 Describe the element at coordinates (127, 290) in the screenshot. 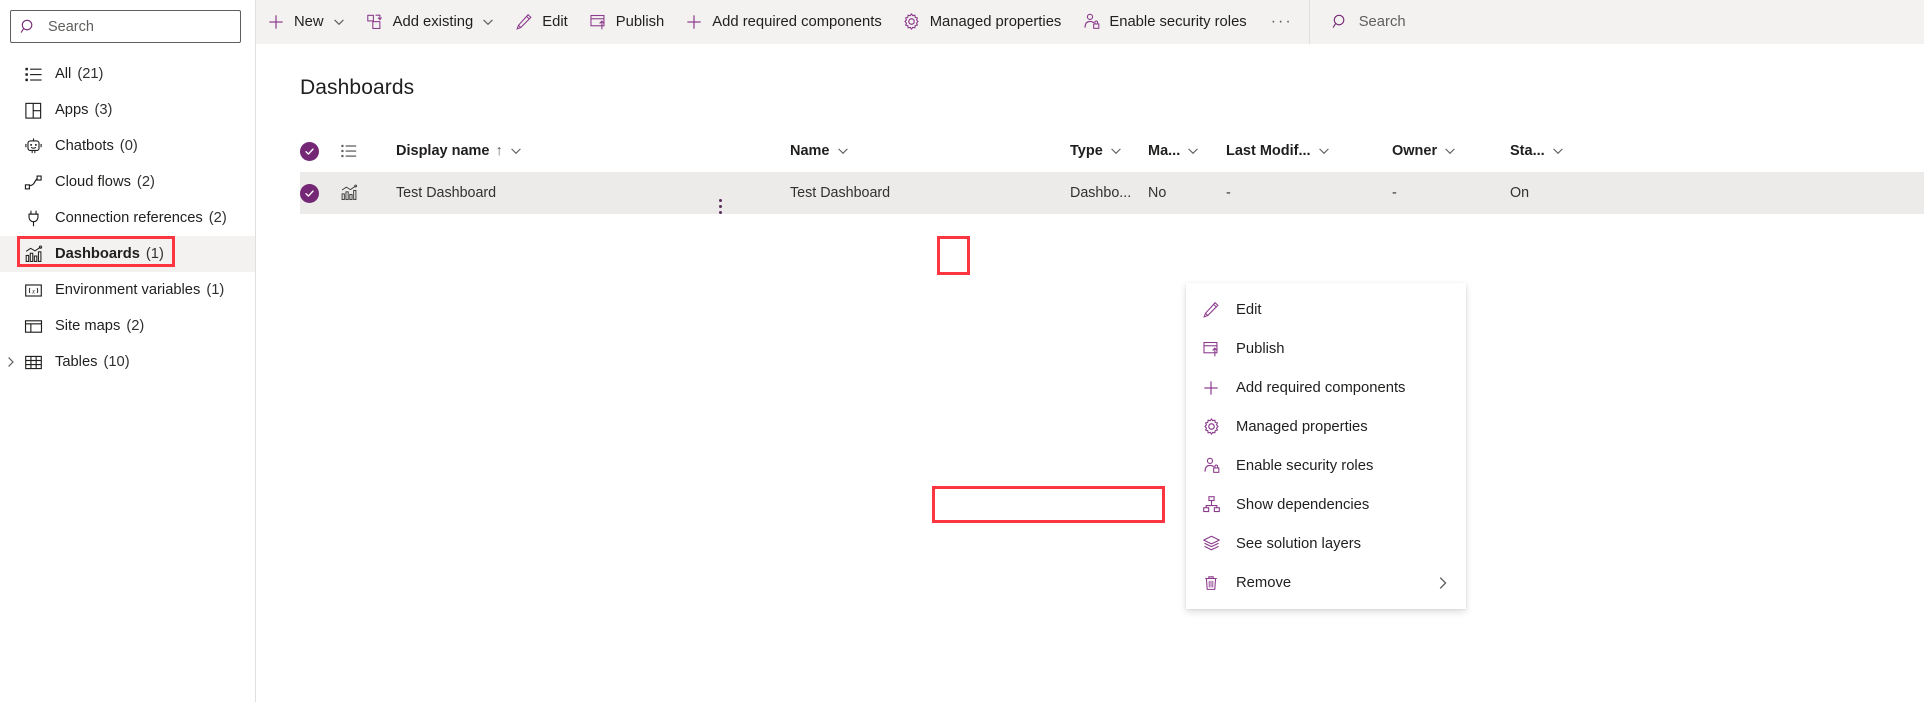

I see `sidebar-item-environment-variables: x Environment variables (1)` at that location.